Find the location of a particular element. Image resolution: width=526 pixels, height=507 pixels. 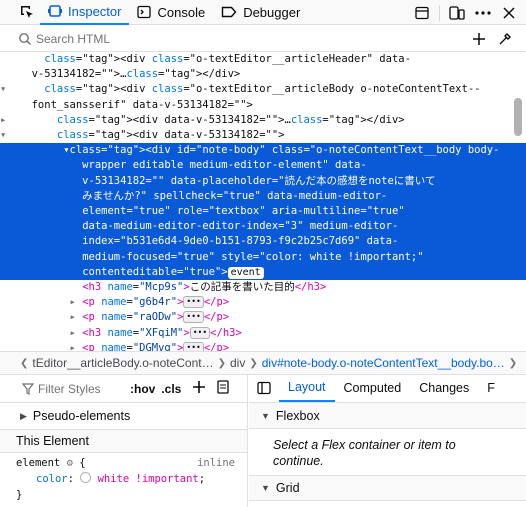

tab-debugger: Debugger is located at coordinates (260, 12).